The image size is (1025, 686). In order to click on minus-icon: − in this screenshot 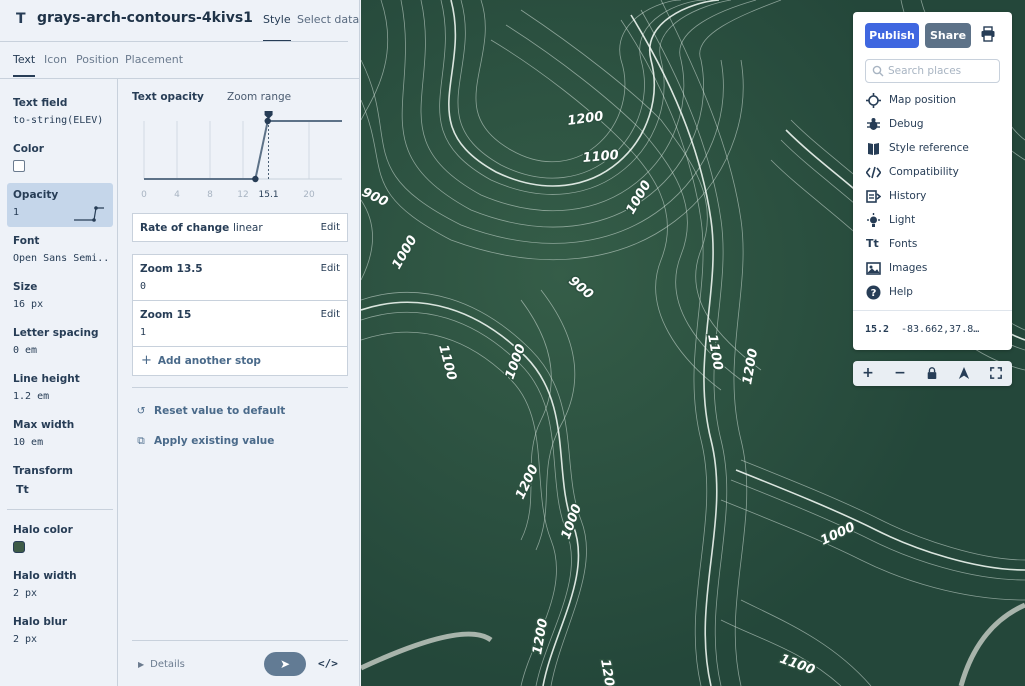, I will do `click(900, 373)`.